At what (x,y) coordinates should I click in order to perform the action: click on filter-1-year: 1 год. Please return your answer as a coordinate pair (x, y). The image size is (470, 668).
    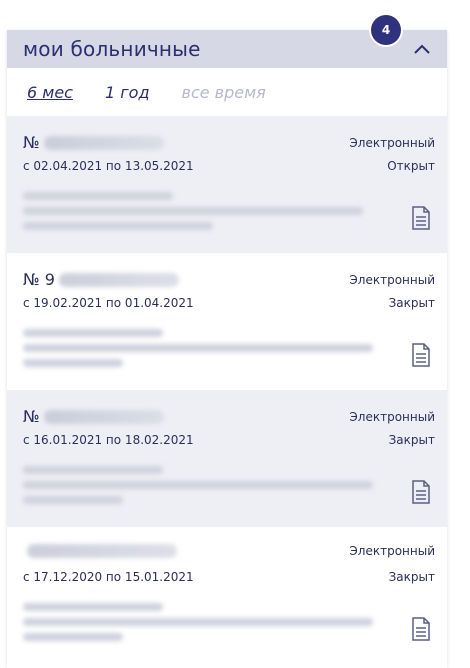
    Looking at the image, I should click on (127, 92).